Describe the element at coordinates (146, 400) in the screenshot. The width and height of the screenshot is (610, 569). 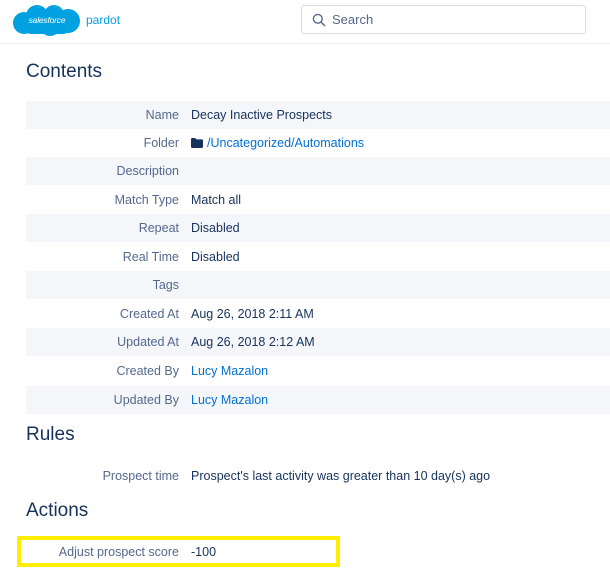
I see `field-label: Updated By` at that location.